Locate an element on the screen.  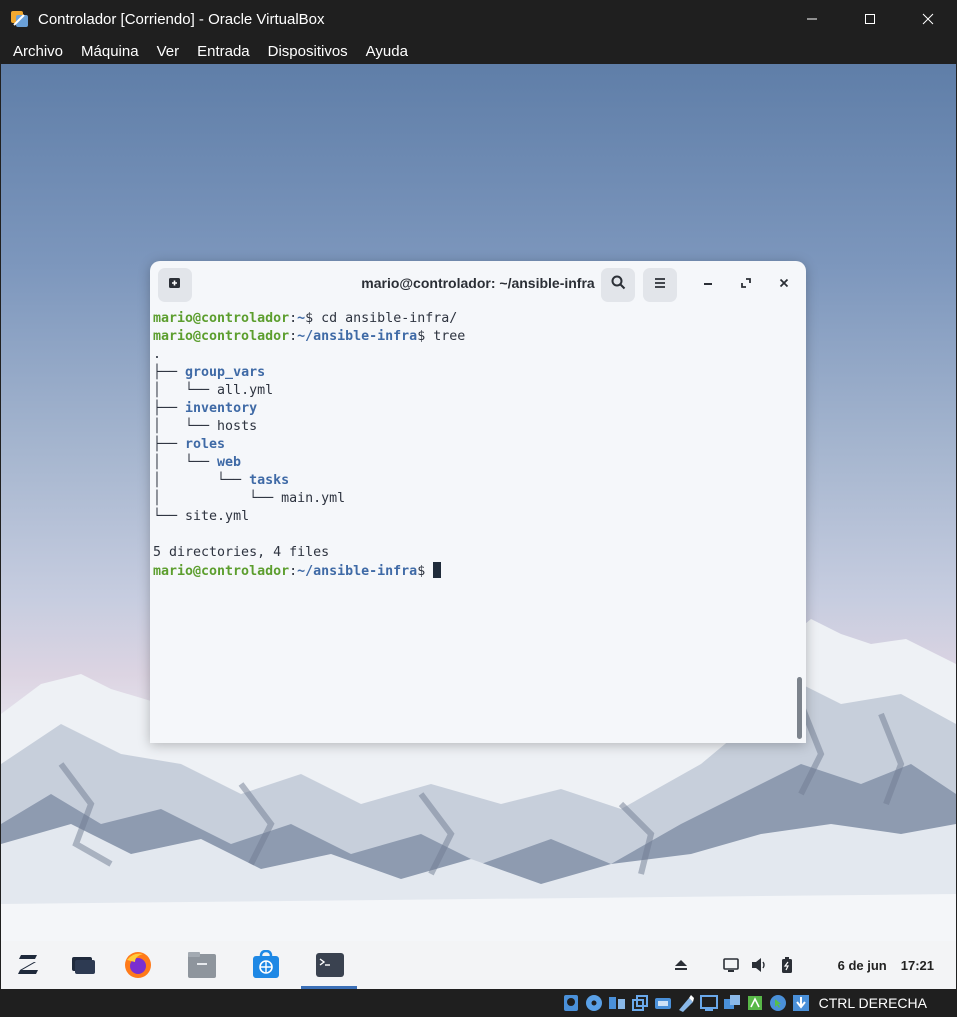
clock: 6 de jun 17:21 is located at coordinates (886, 965).